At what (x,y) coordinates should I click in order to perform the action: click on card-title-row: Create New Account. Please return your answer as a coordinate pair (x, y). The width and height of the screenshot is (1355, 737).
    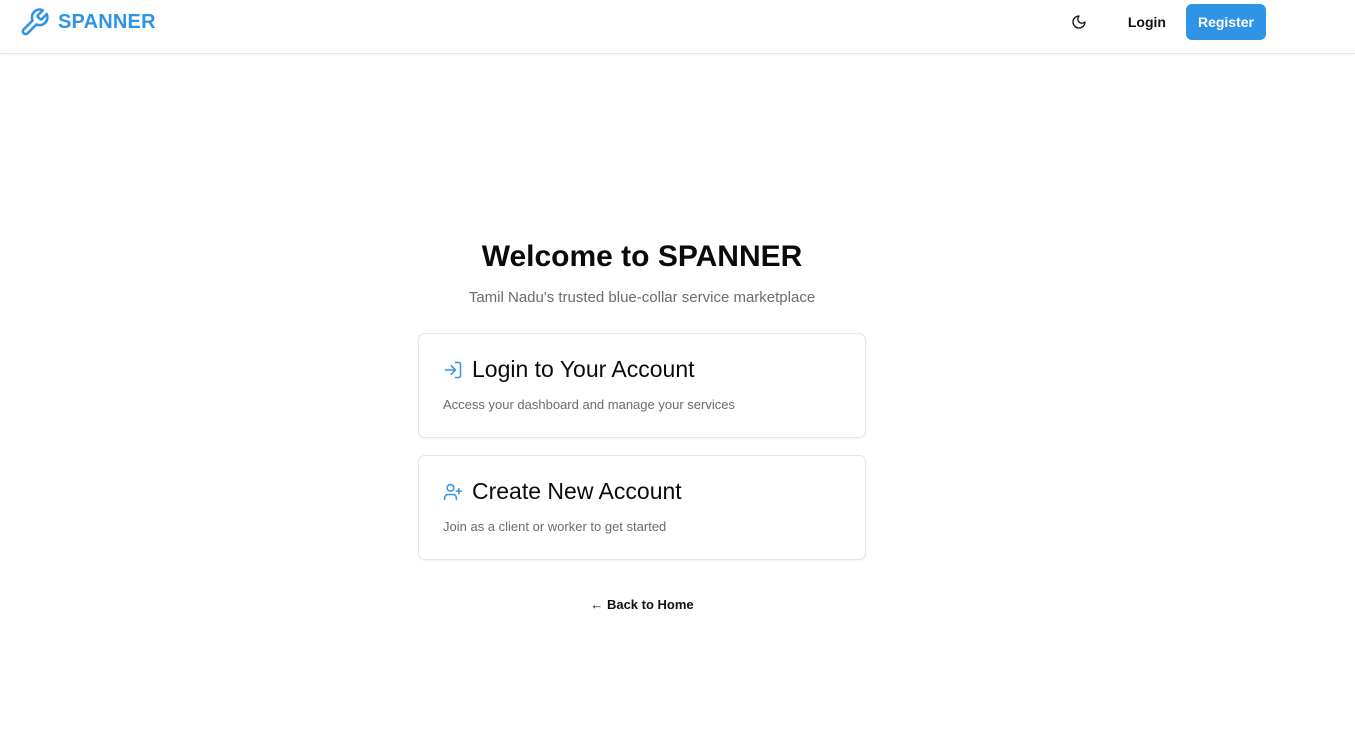
    Looking at the image, I should click on (562, 491).